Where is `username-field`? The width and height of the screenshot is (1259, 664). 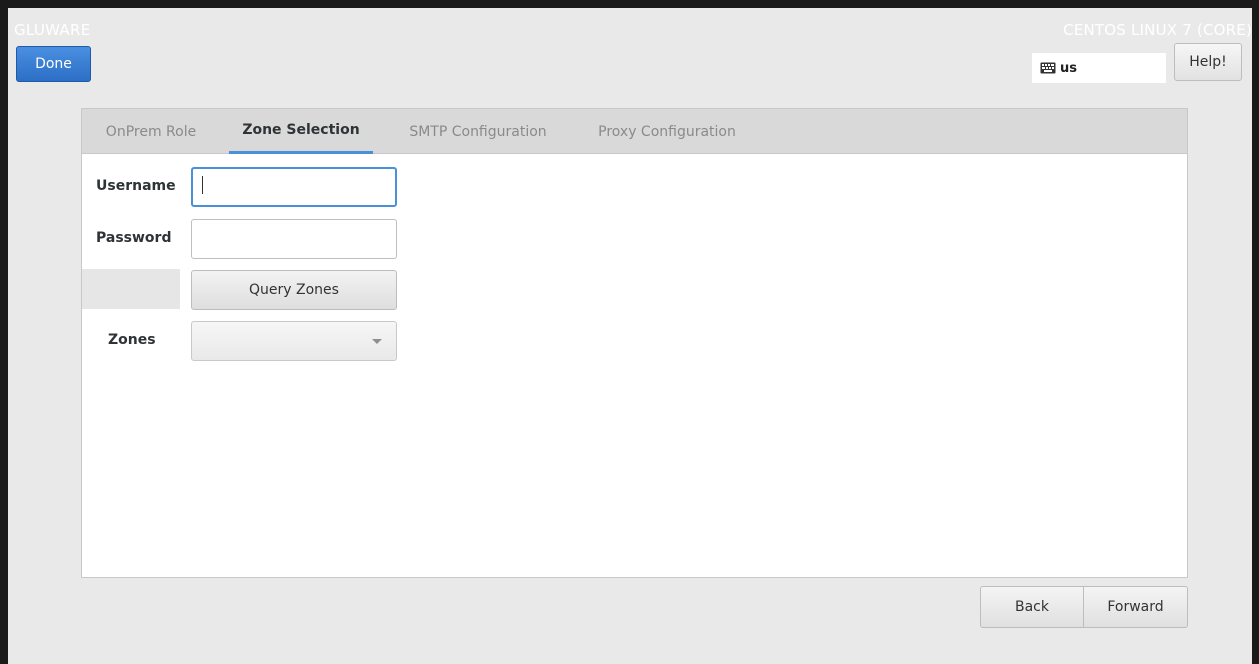
username-field is located at coordinates (294, 187).